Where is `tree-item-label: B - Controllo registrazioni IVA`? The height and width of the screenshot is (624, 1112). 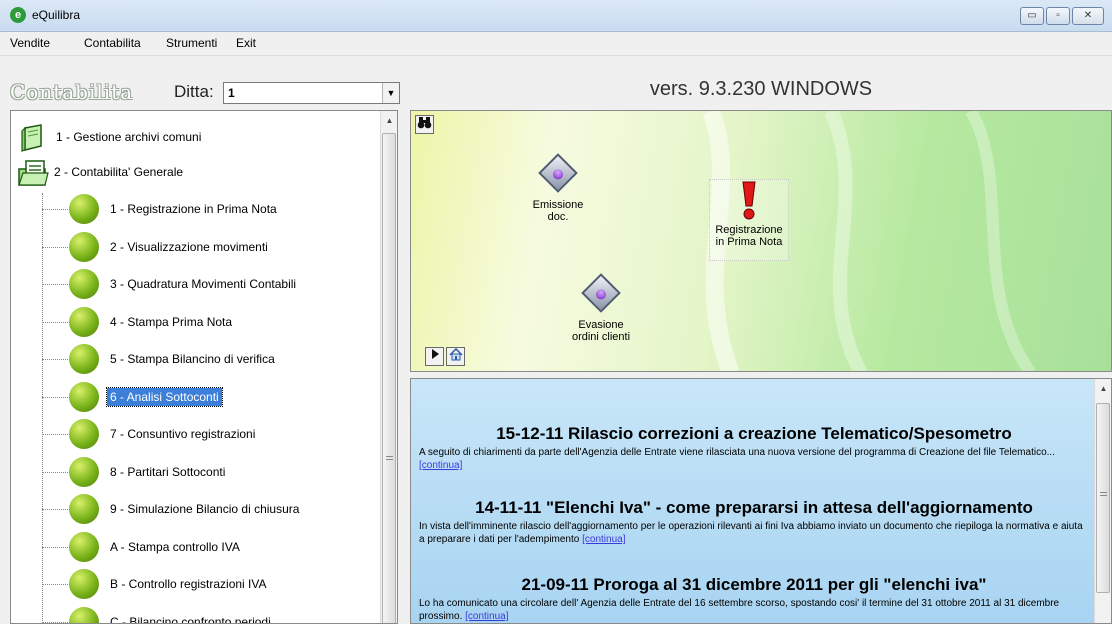
tree-item-label: B - Controllo registrazioni IVA is located at coordinates (188, 584).